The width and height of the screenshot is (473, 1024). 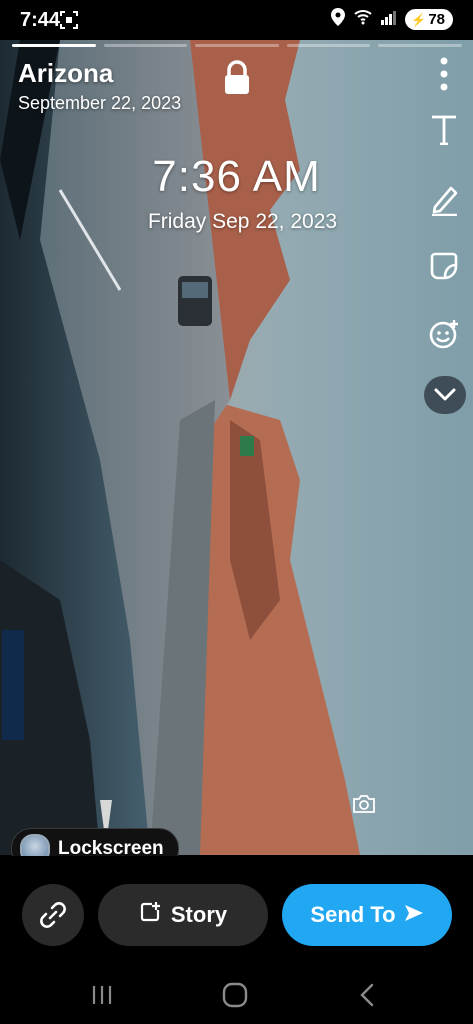 What do you see at coordinates (367, 995) in the screenshot?
I see `back-icon` at bounding box center [367, 995].